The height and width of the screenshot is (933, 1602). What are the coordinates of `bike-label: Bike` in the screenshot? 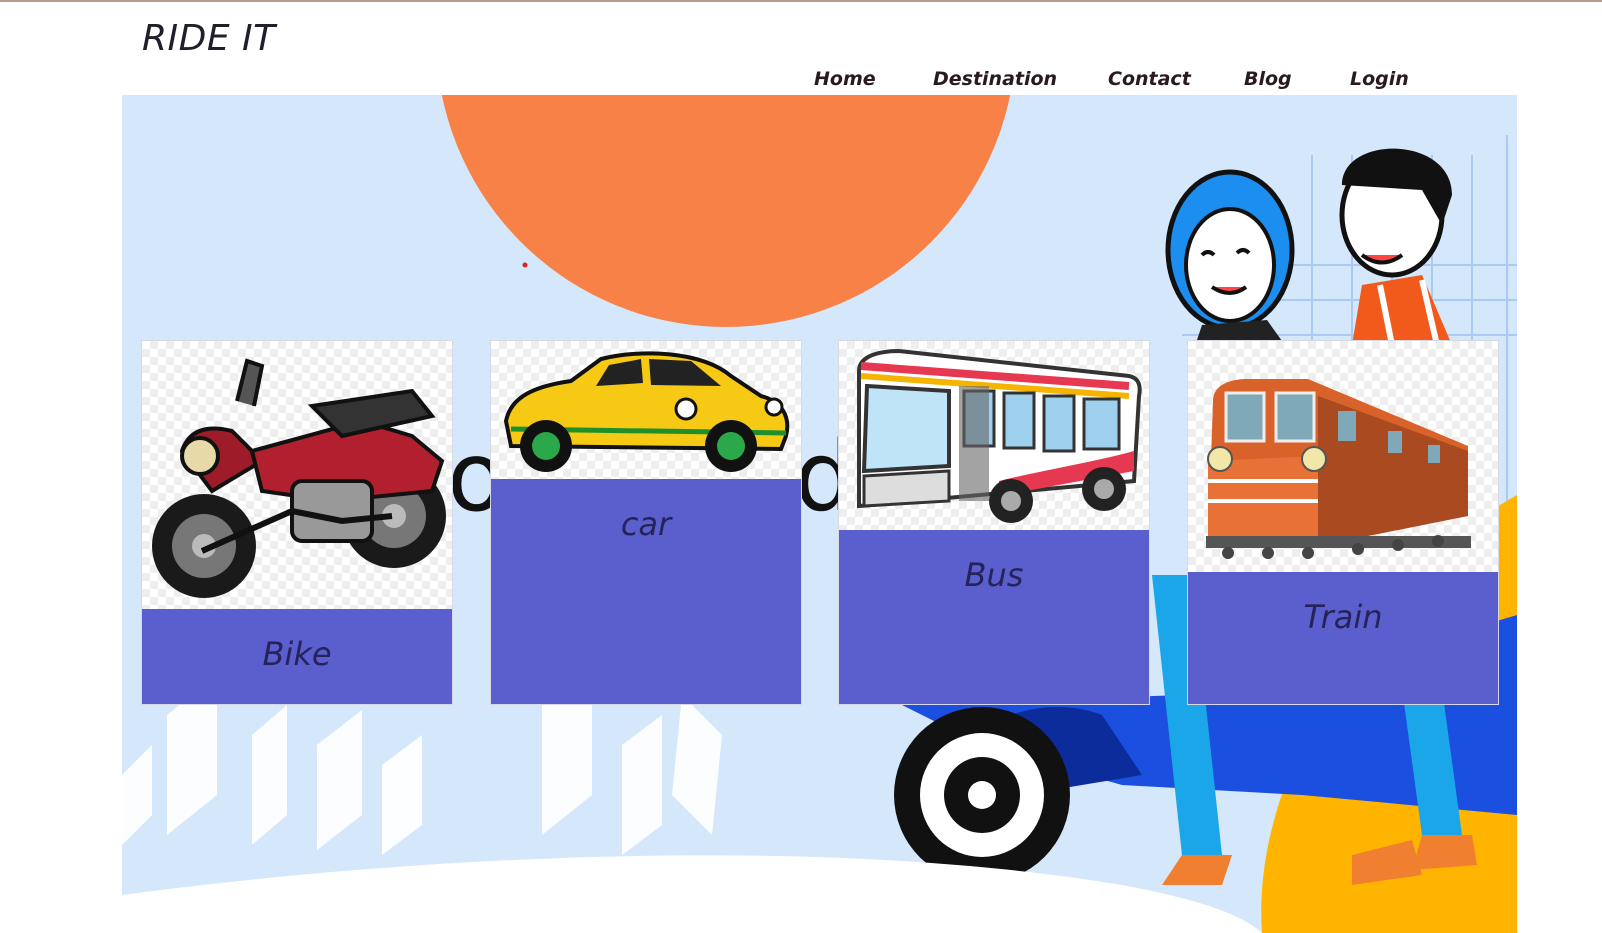 It's located at (297, 654).